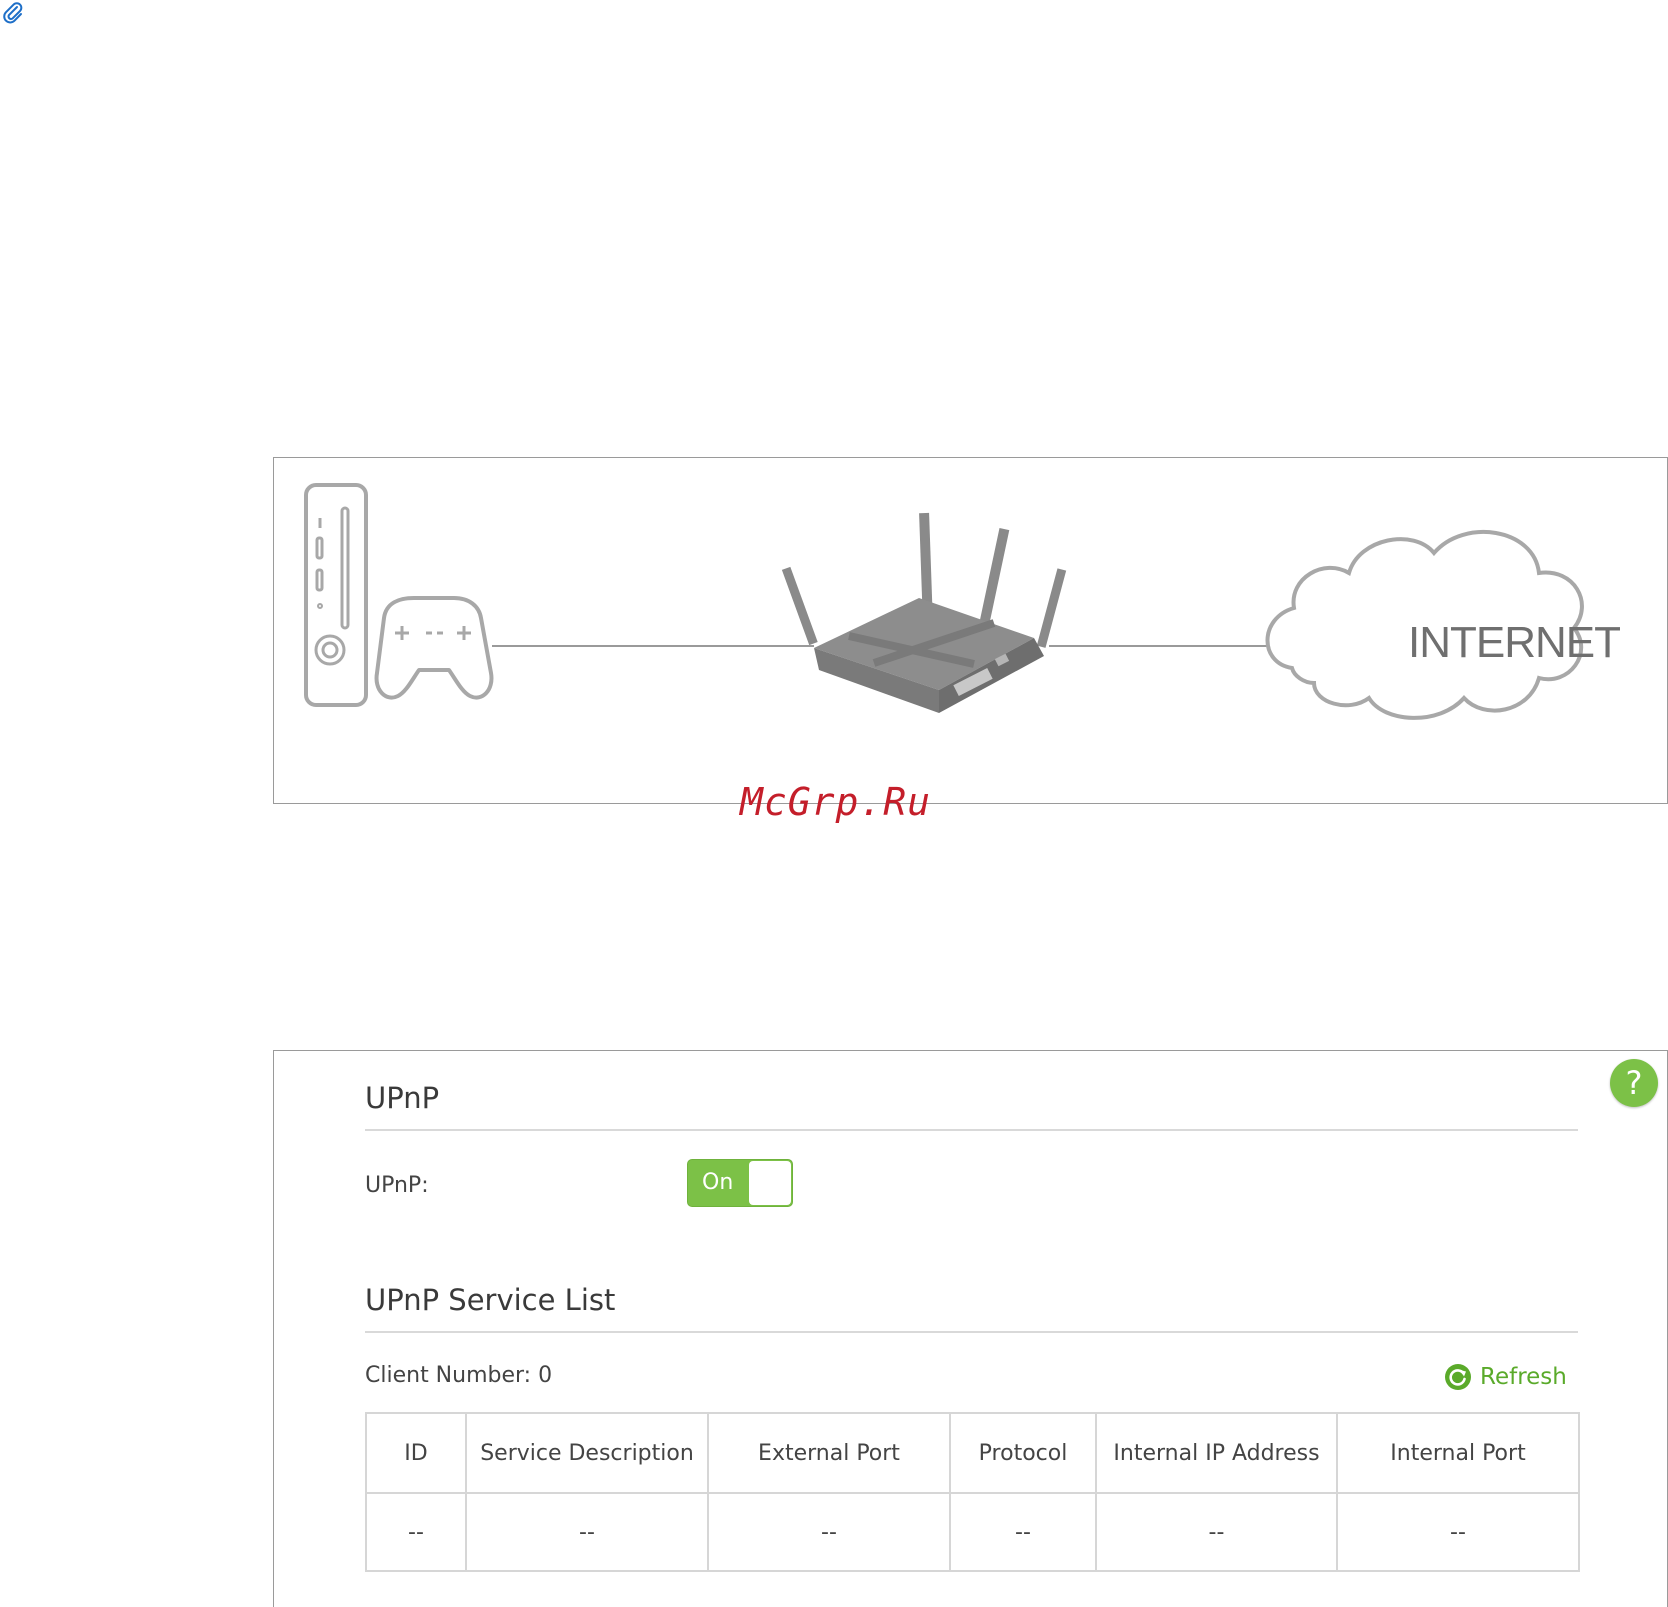 This screenshot has height=1607, width=1668. I want to click on column-header-id: ID, so click(416, 1453).